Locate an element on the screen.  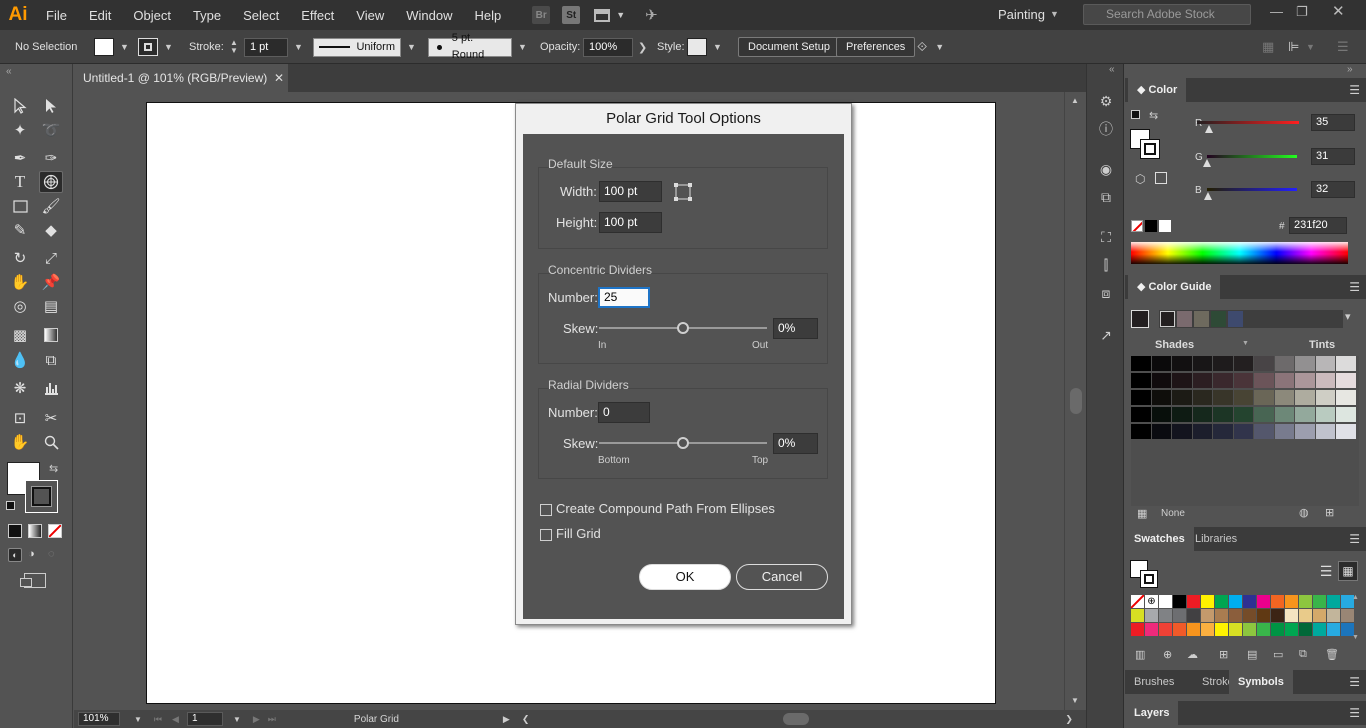
column-graph-tool-icon is located at coordinates (51, 388).